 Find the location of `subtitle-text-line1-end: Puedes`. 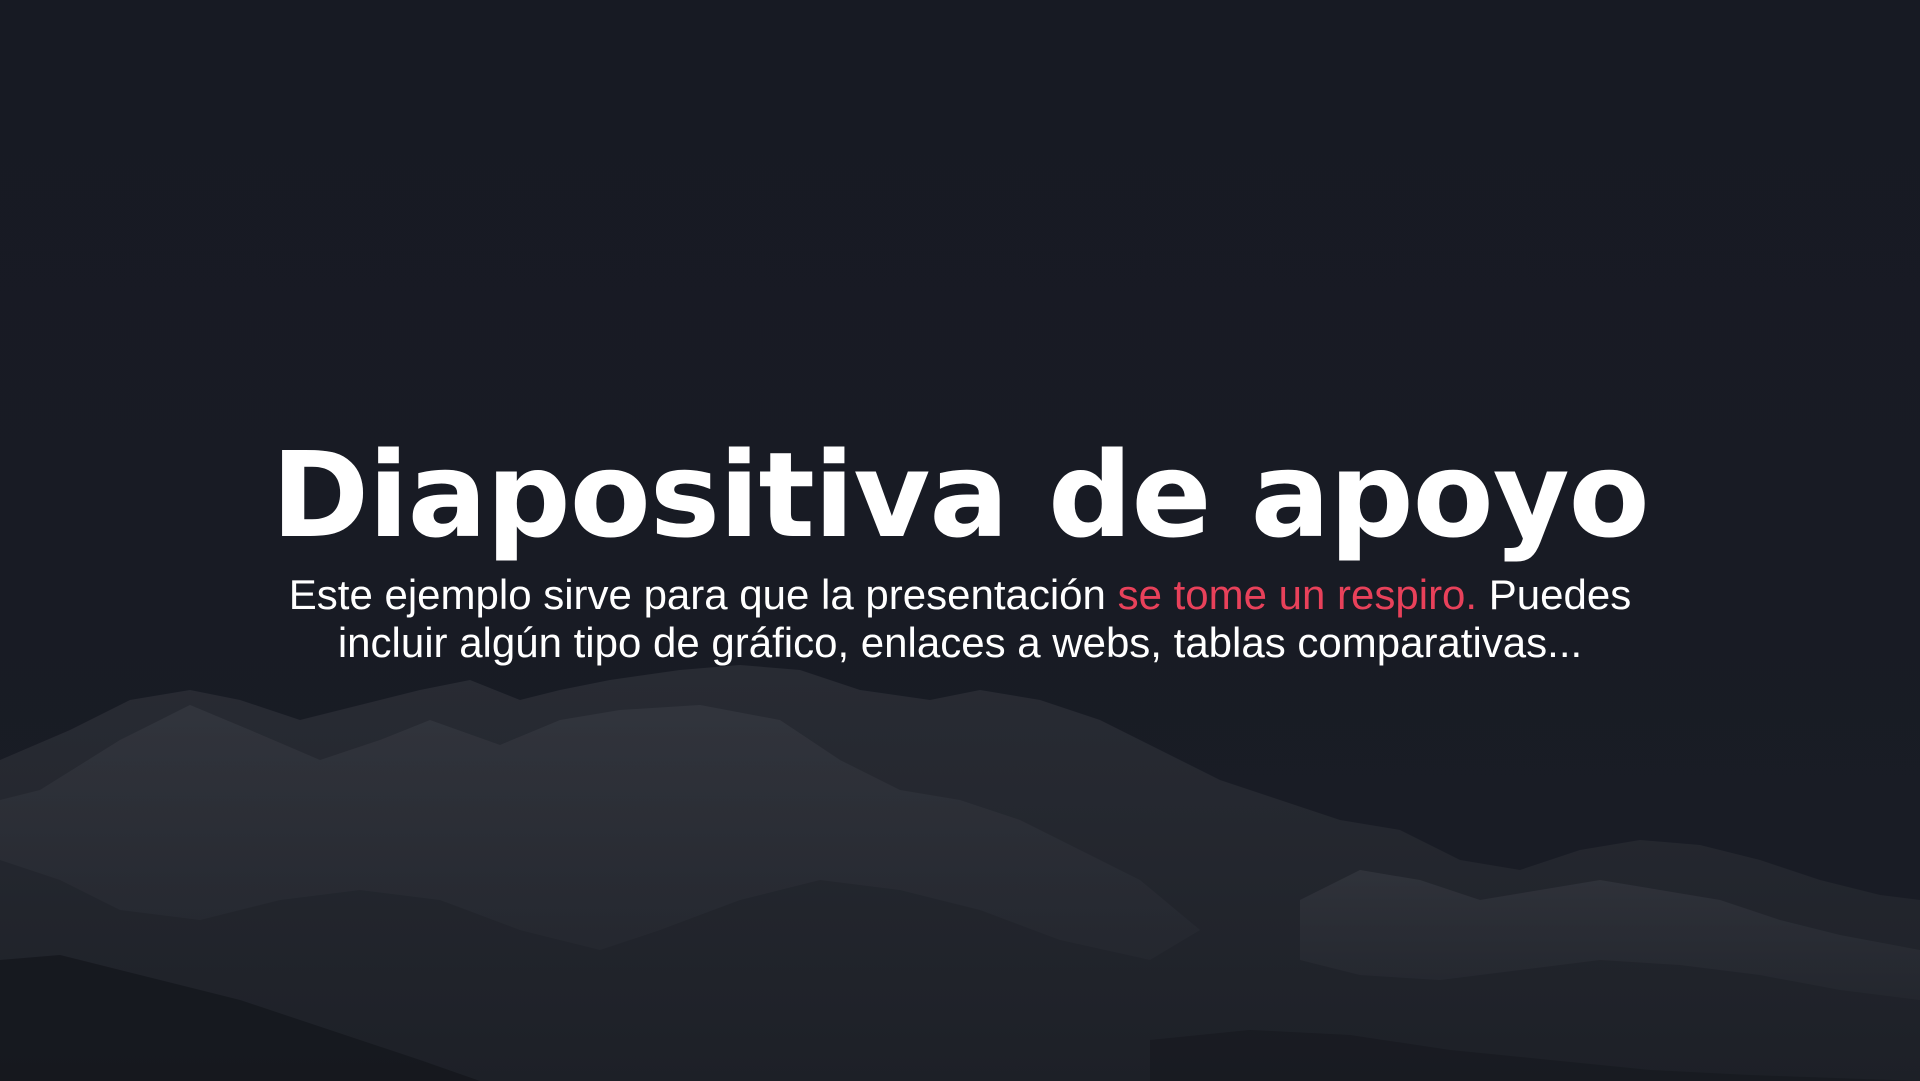

subtitle-text-line1-end: Puedes is located at coordinates (1554, 594).